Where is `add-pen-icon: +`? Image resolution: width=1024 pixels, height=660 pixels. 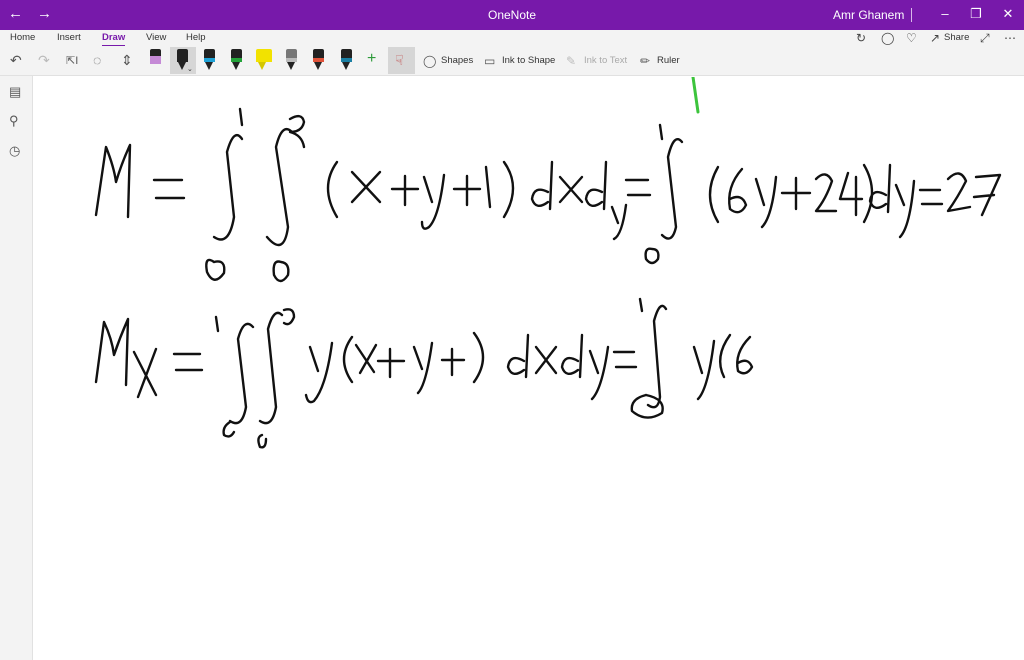 add-pen-icon: + is located at coordinates (371, 59).